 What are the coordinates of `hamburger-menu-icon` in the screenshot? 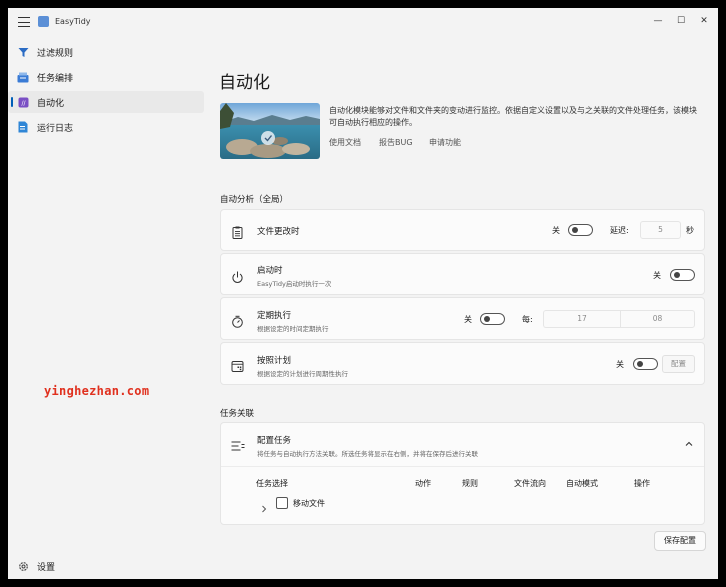 It's located at (24, 22).